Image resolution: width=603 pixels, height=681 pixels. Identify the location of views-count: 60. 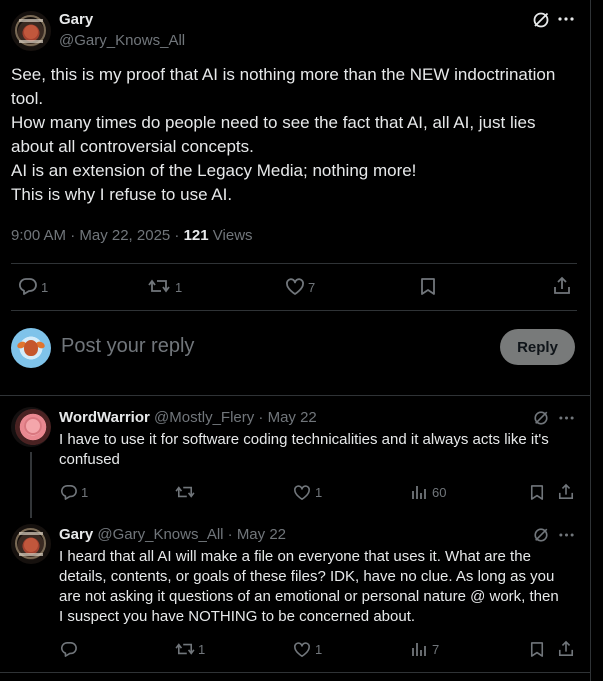
(439, 492).